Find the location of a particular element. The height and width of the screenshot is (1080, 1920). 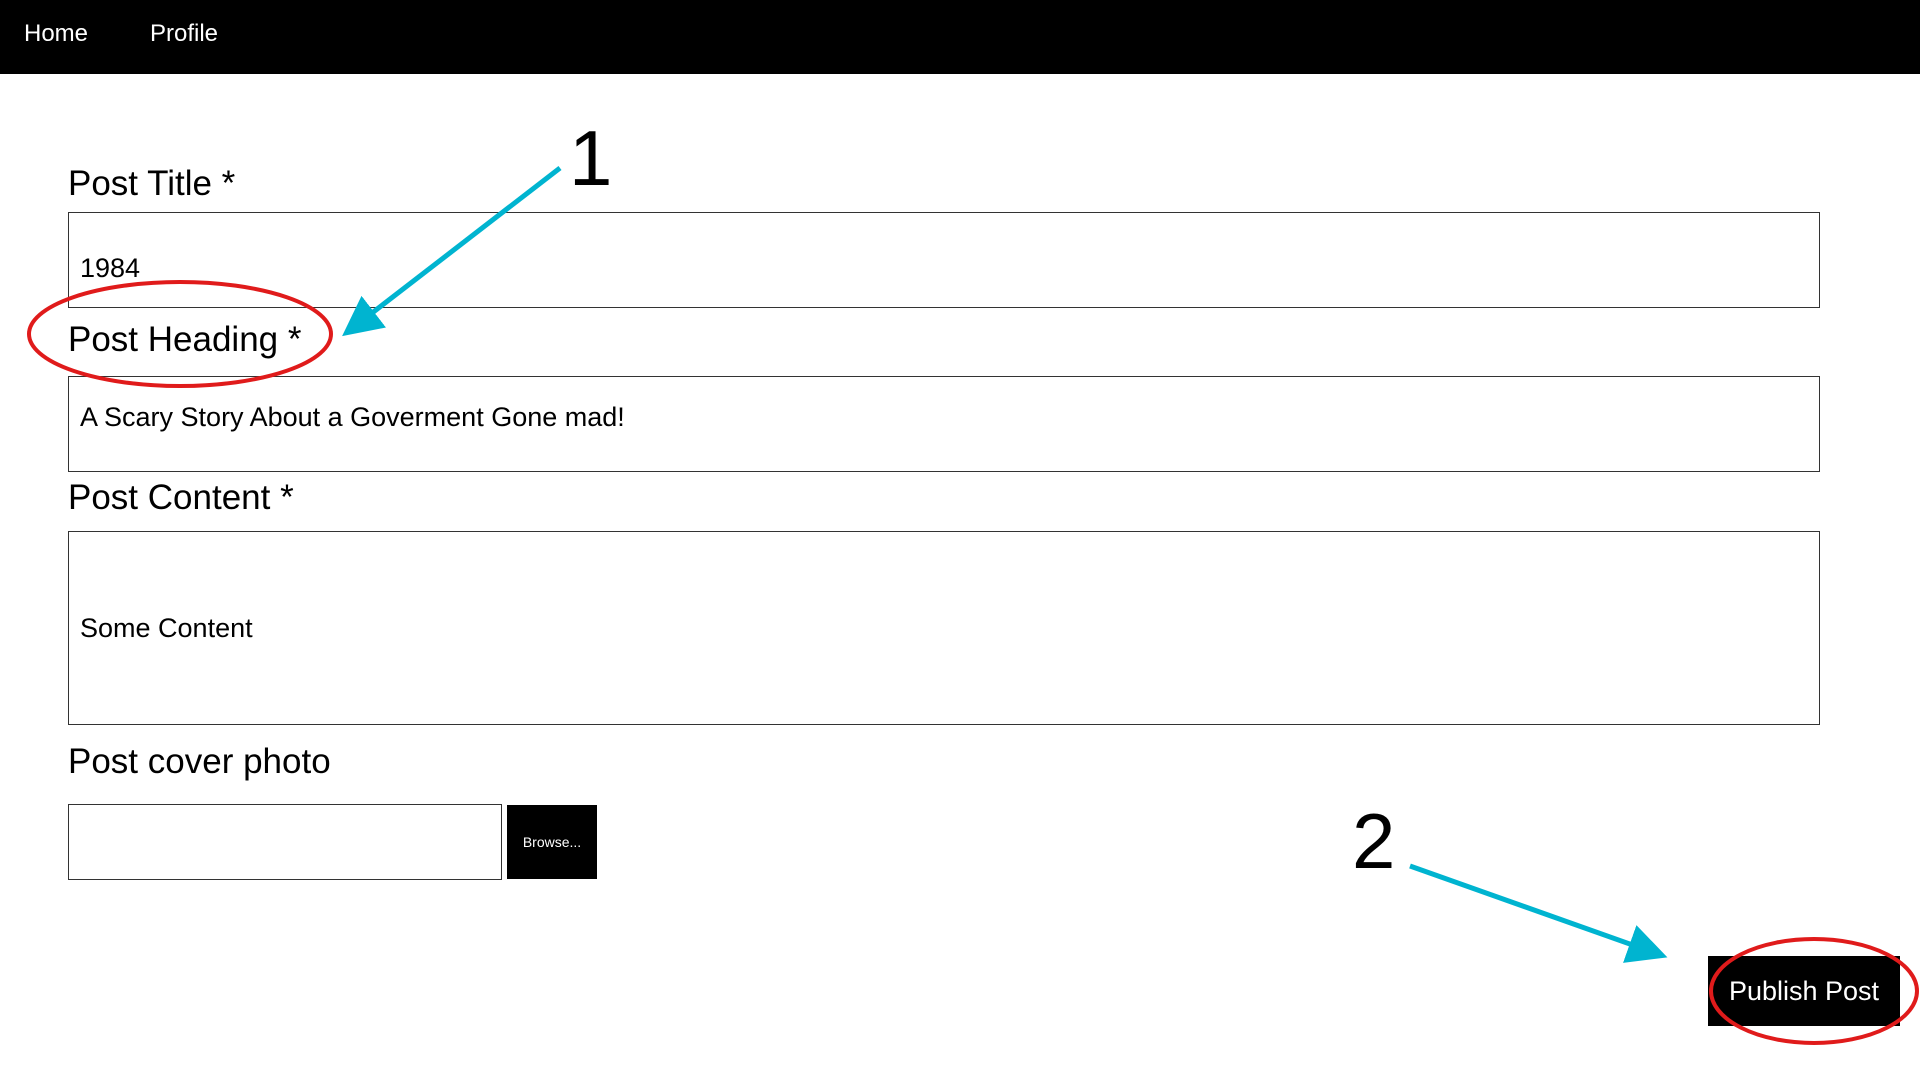

publish-post-button: Publish Post is located at coordinates (1804, 991).